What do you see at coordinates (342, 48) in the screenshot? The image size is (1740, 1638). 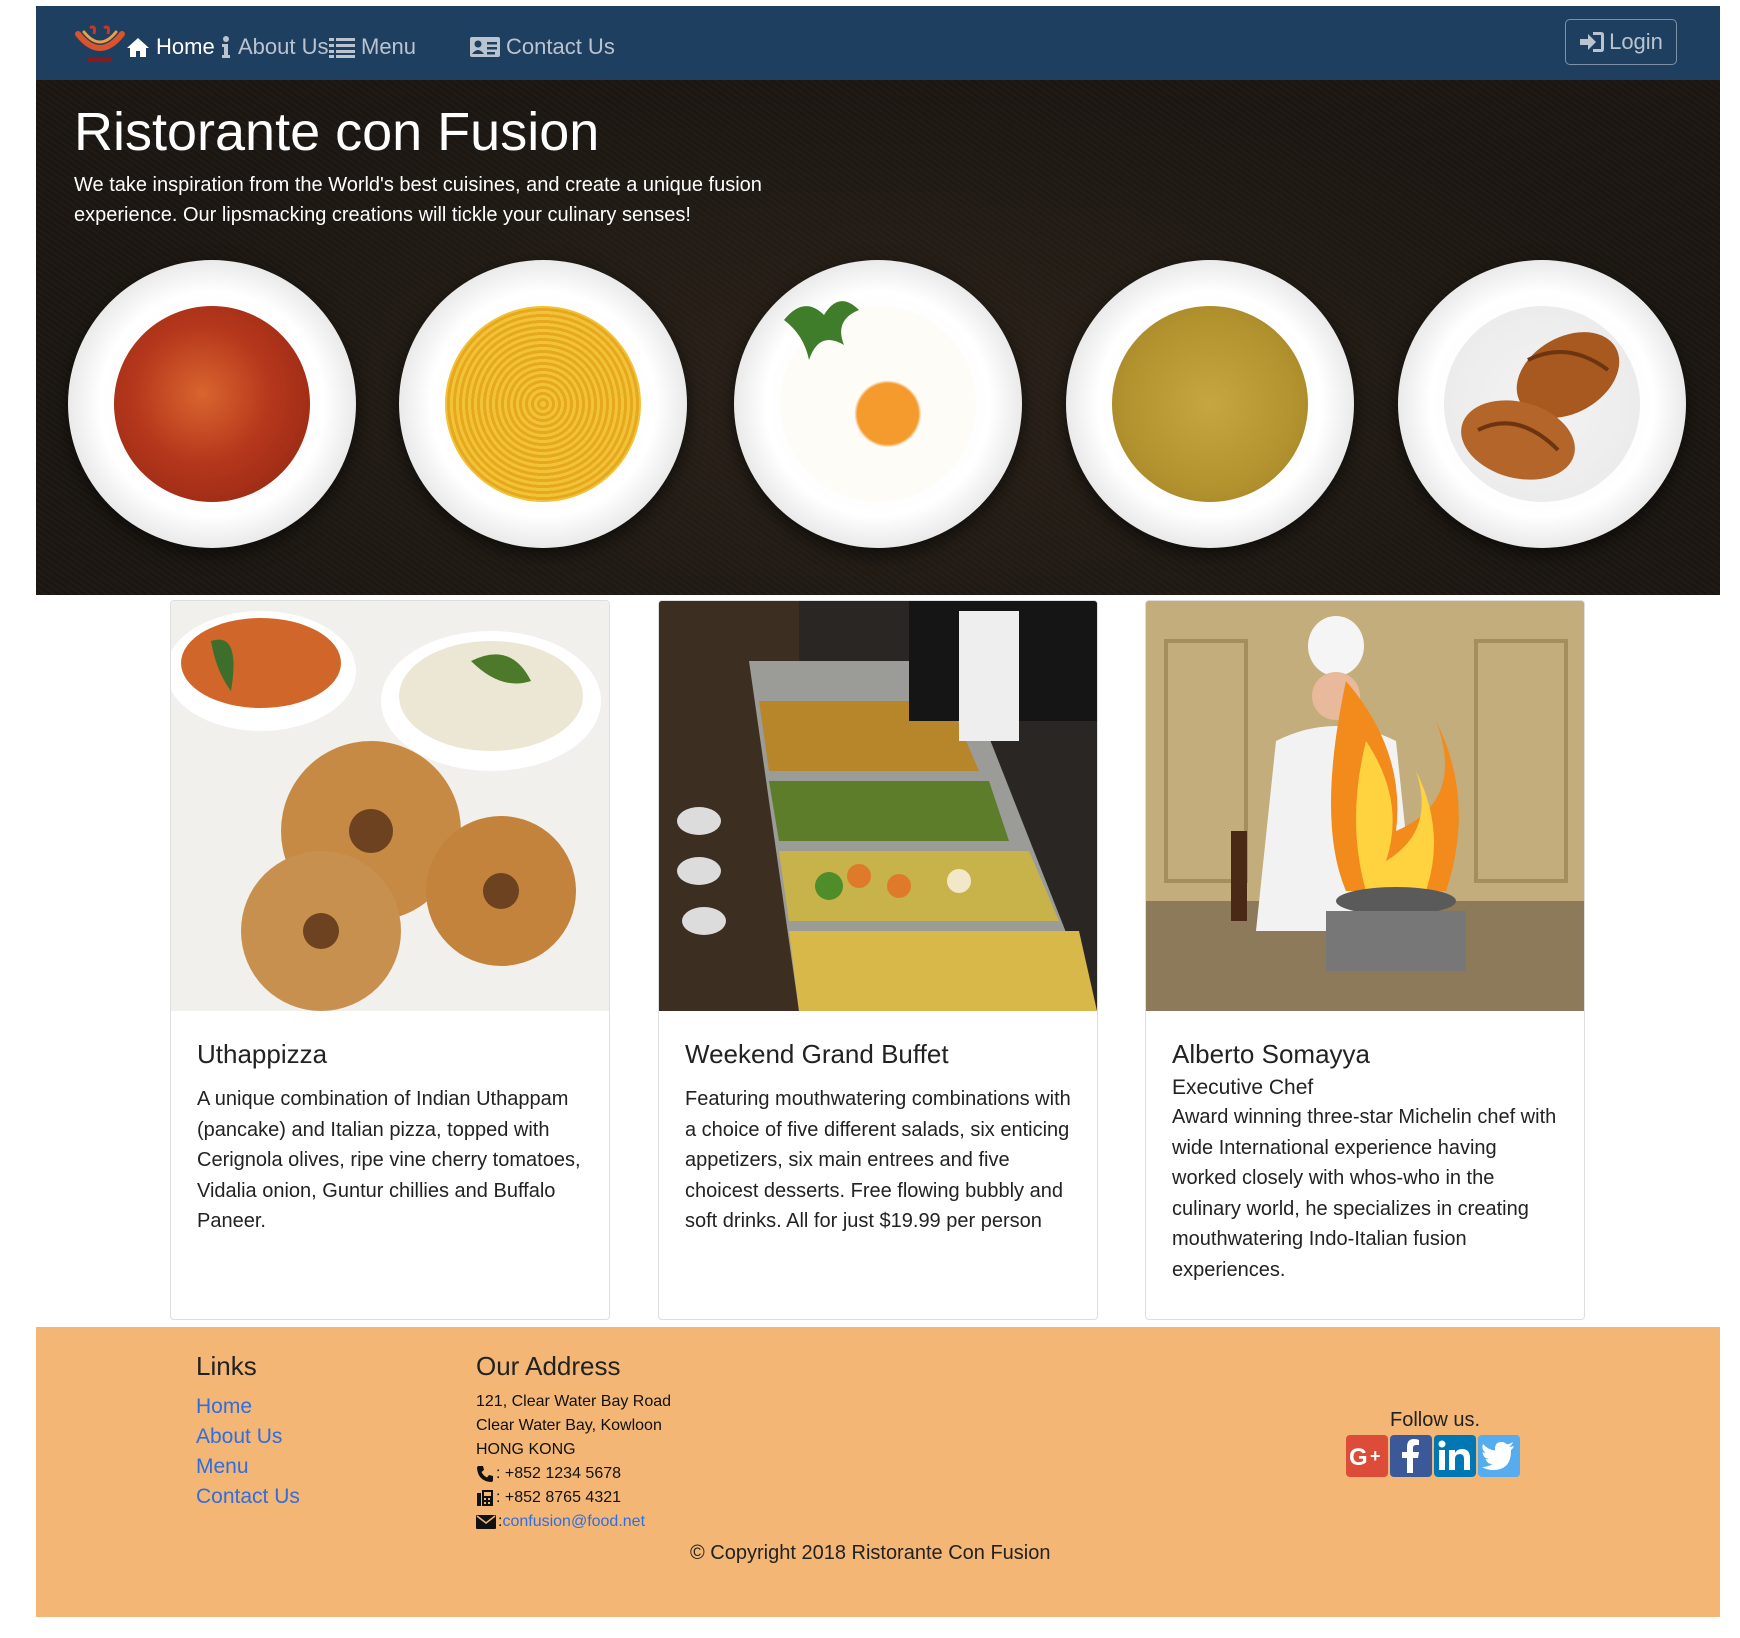 I see `list-icon` at bounding box center [342, 48].